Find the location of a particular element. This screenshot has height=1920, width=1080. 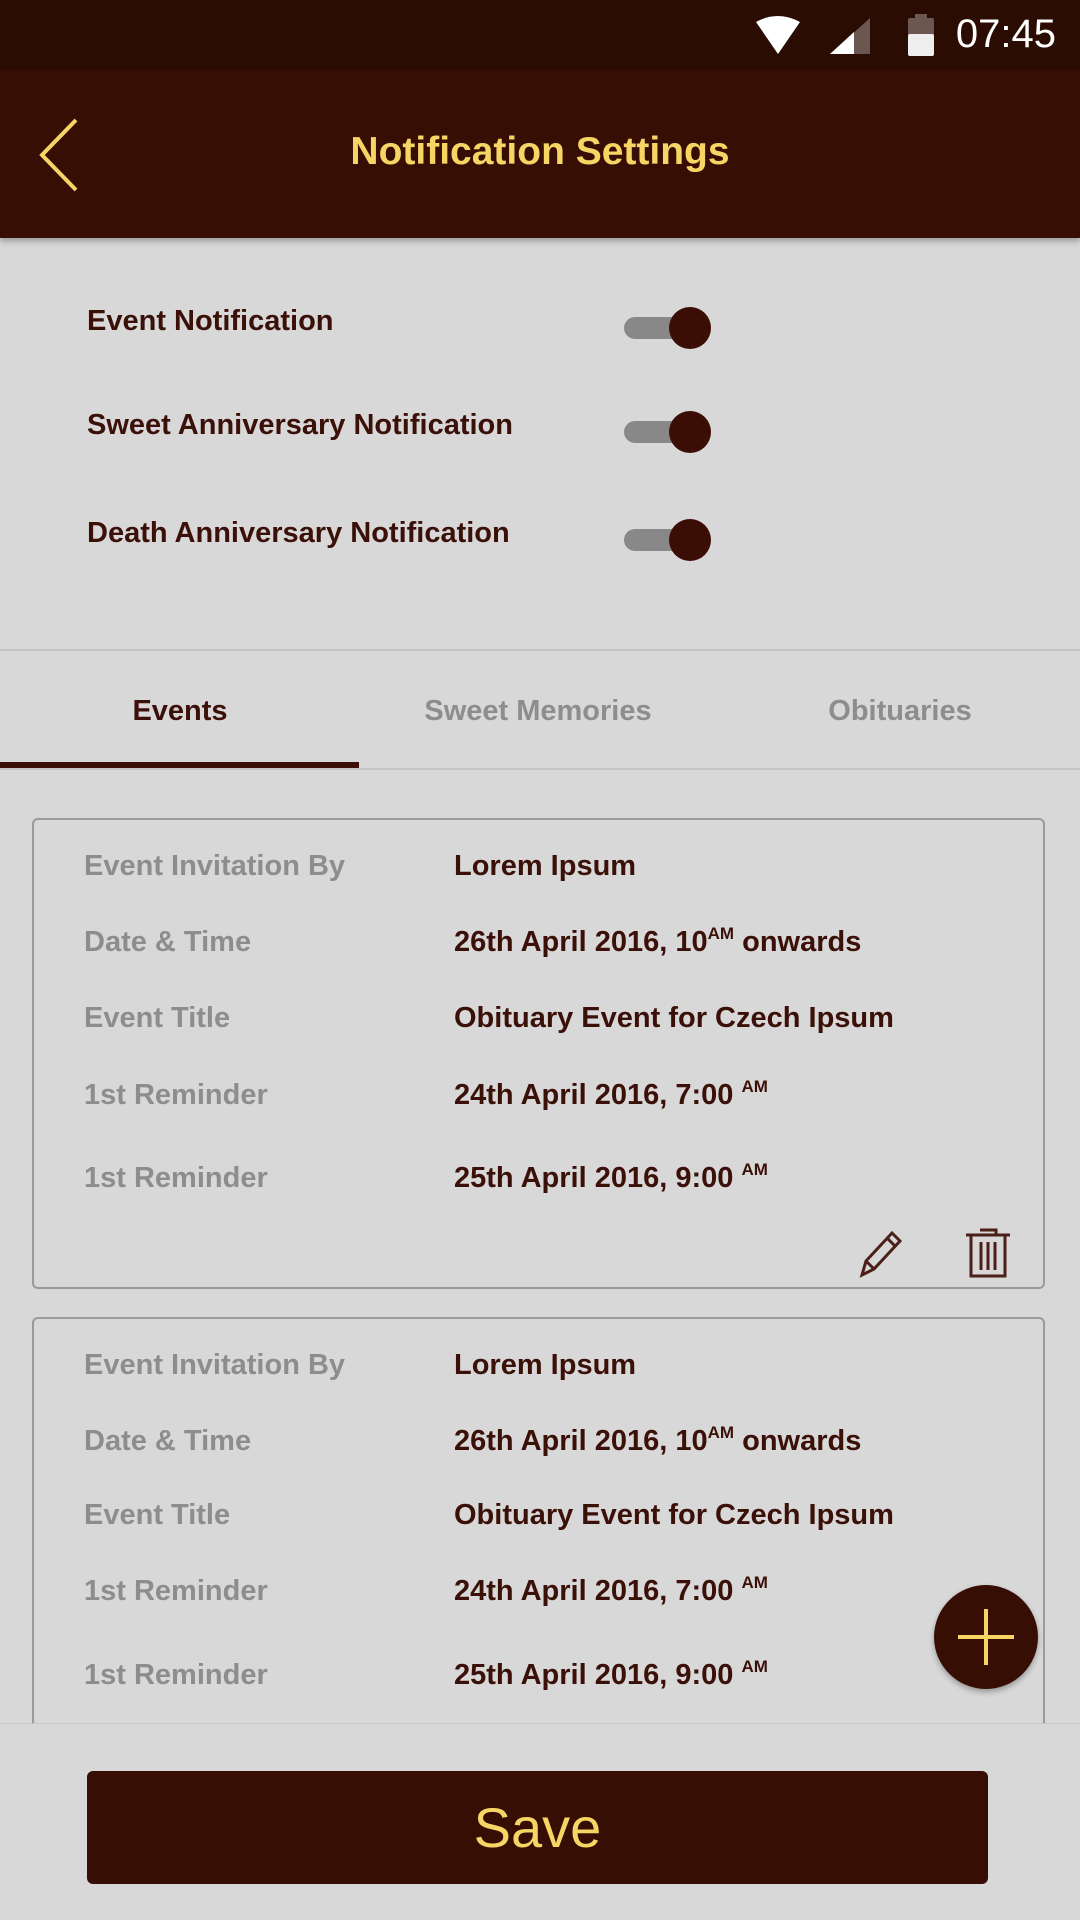

pencil-icon is located at coordinates (881, 1254).